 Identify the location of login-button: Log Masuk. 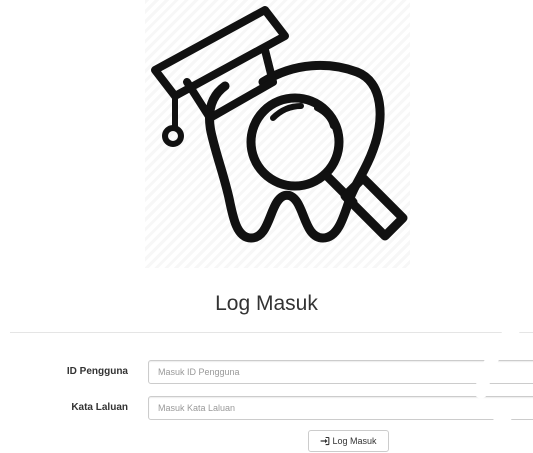
(348, 441).